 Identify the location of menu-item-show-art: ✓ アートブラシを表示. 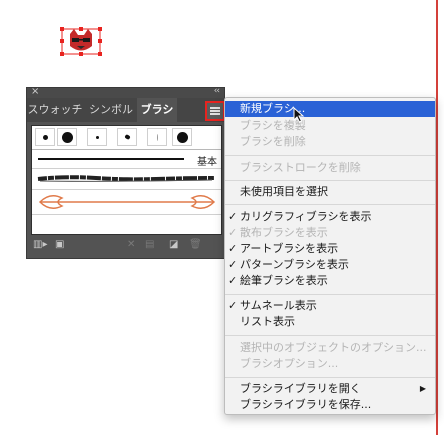
(330, 249).